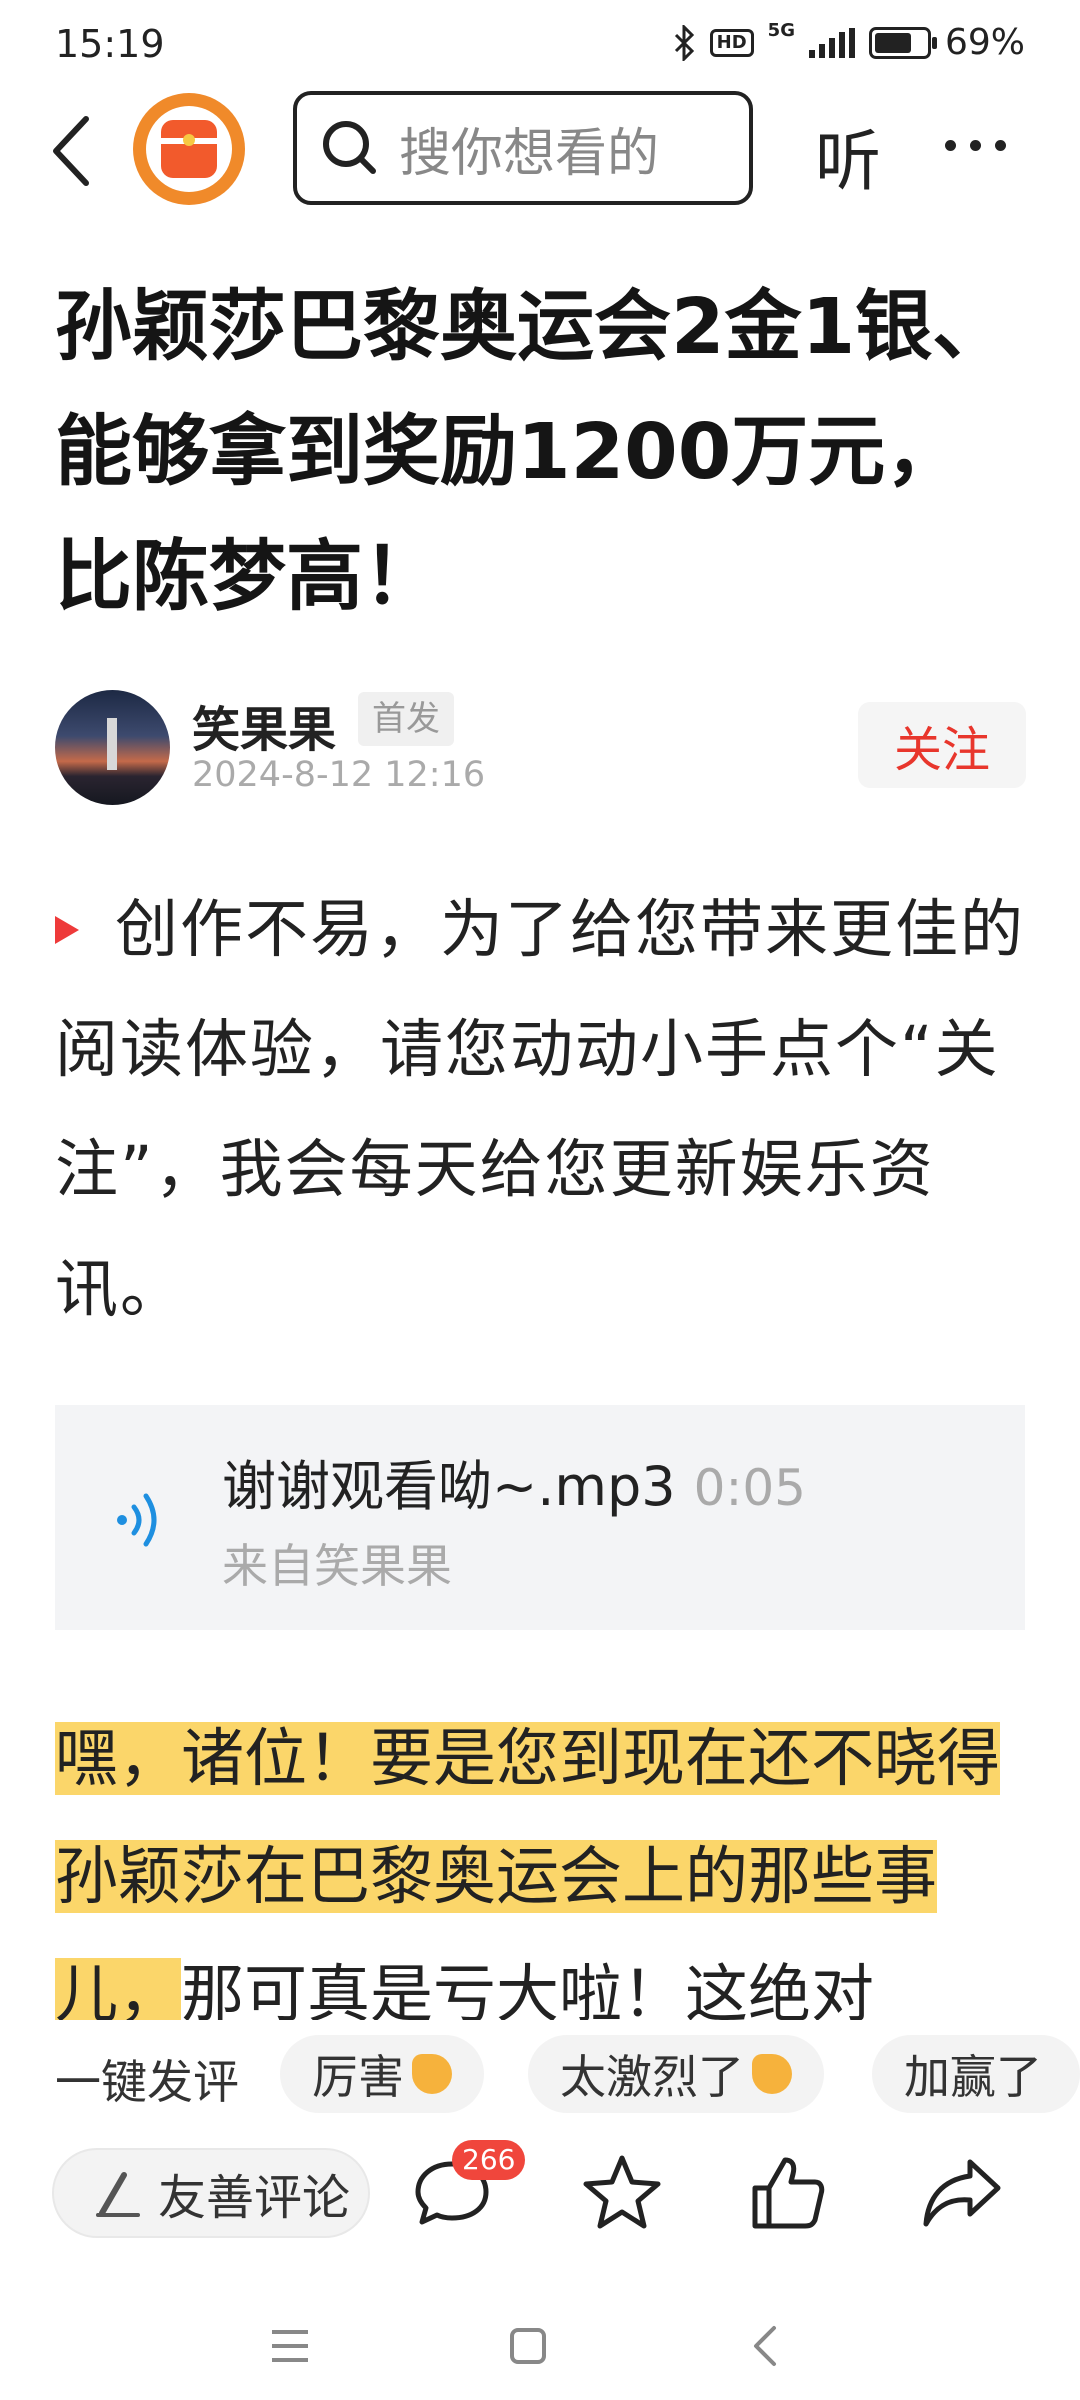  What do you see at coordinates (110, 44) in the screenshot?
I see `status-time: 15:19` at bounding box center [110, 44].